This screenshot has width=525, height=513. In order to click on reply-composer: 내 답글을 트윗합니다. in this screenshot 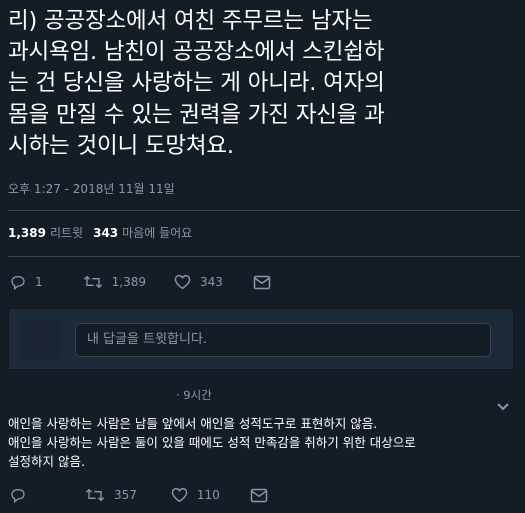, I will do `click(261, 339)`.